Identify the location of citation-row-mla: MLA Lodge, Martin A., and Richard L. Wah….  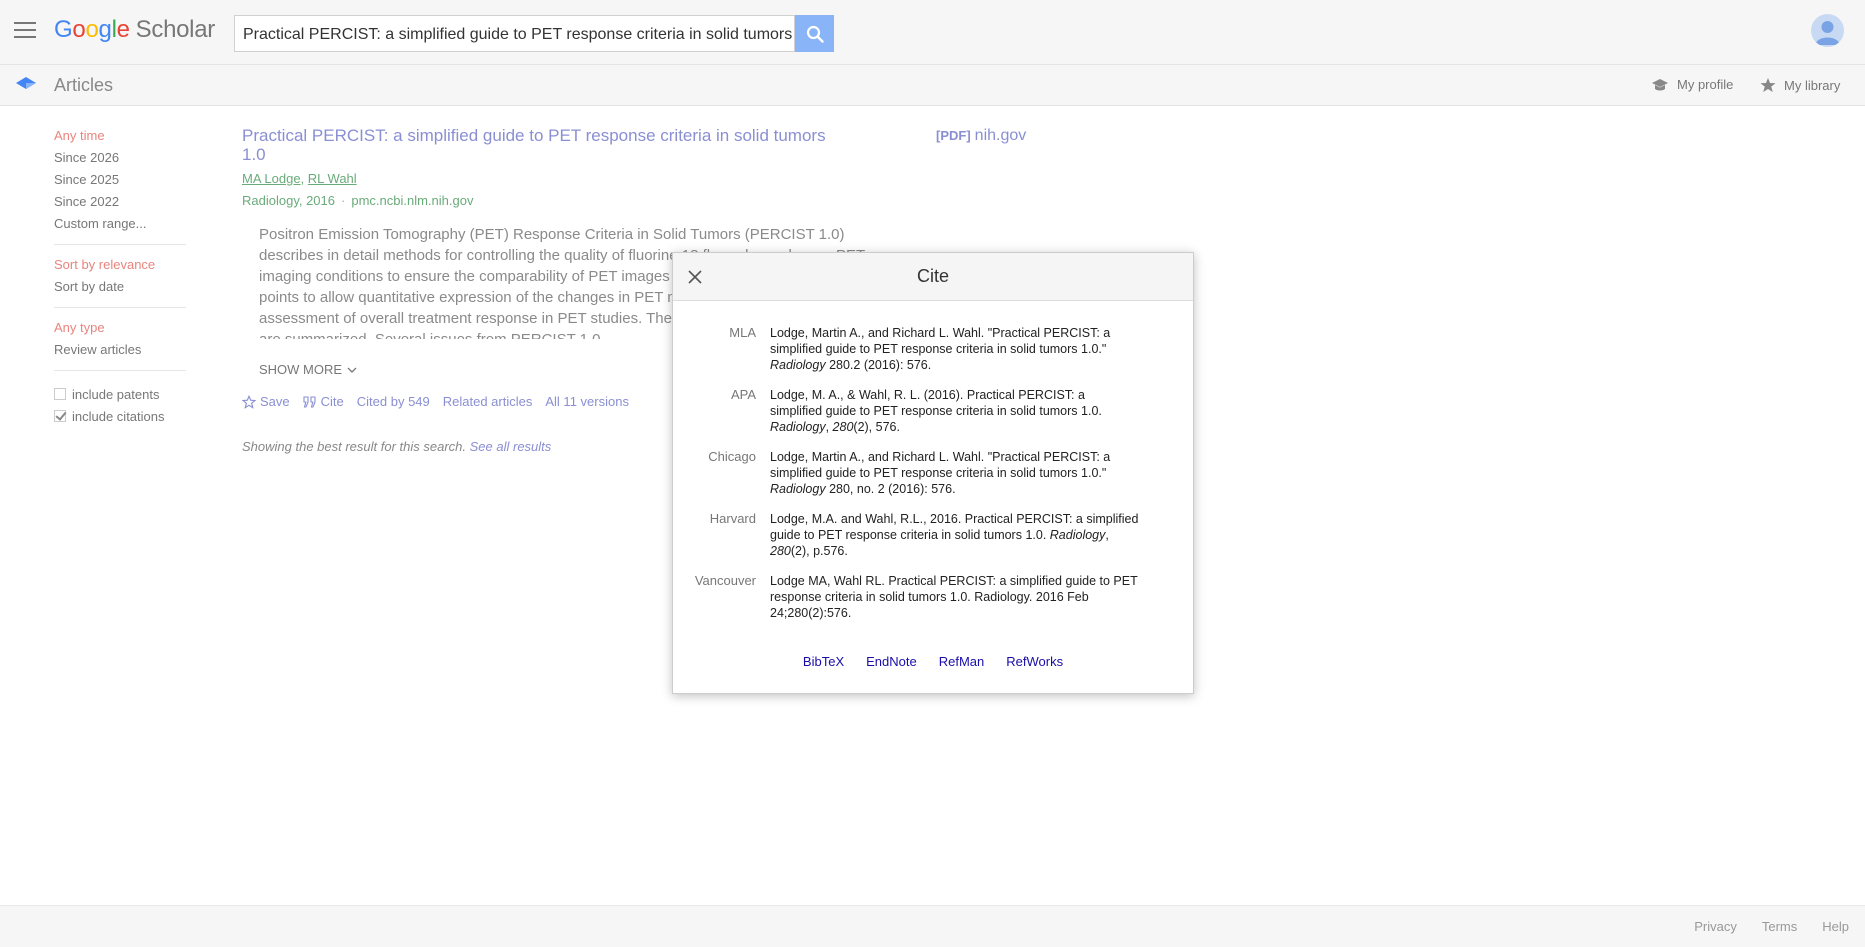
(928, 349).